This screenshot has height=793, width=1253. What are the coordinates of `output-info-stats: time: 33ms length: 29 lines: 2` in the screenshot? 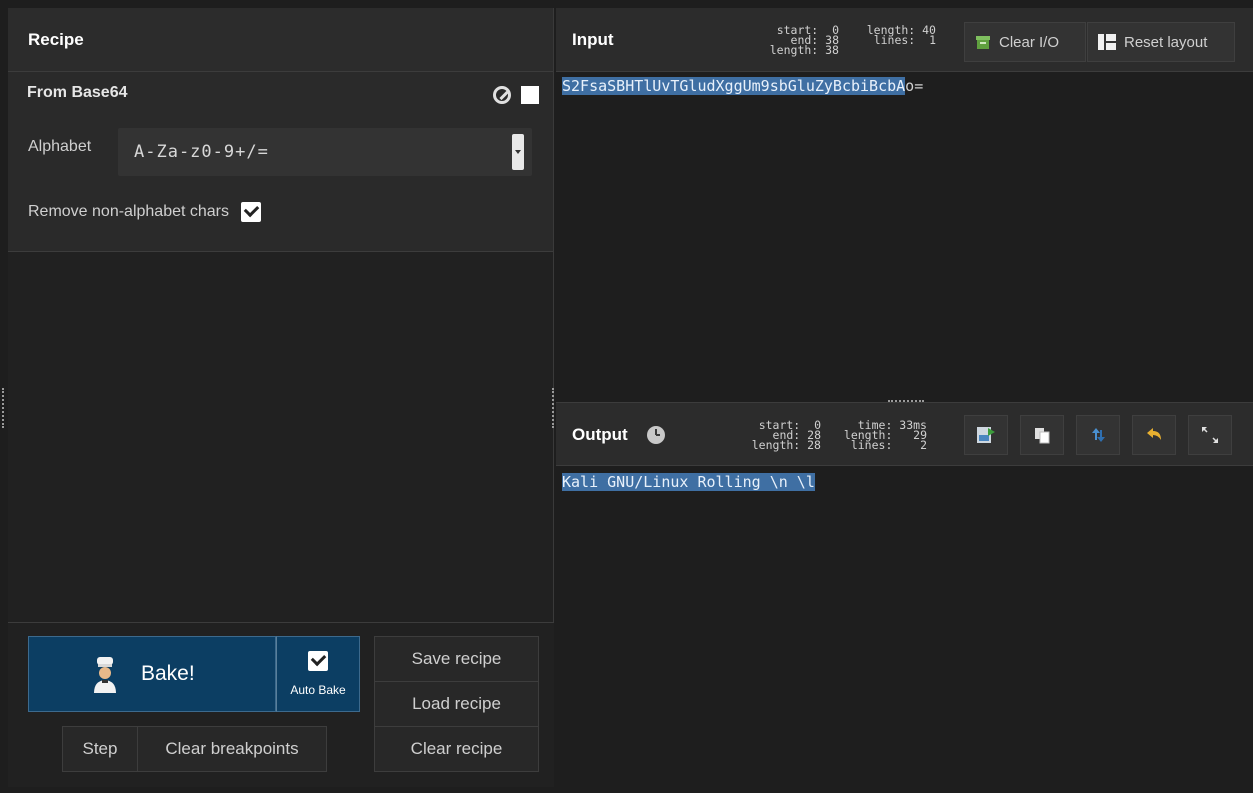 It's located at (885, 435).